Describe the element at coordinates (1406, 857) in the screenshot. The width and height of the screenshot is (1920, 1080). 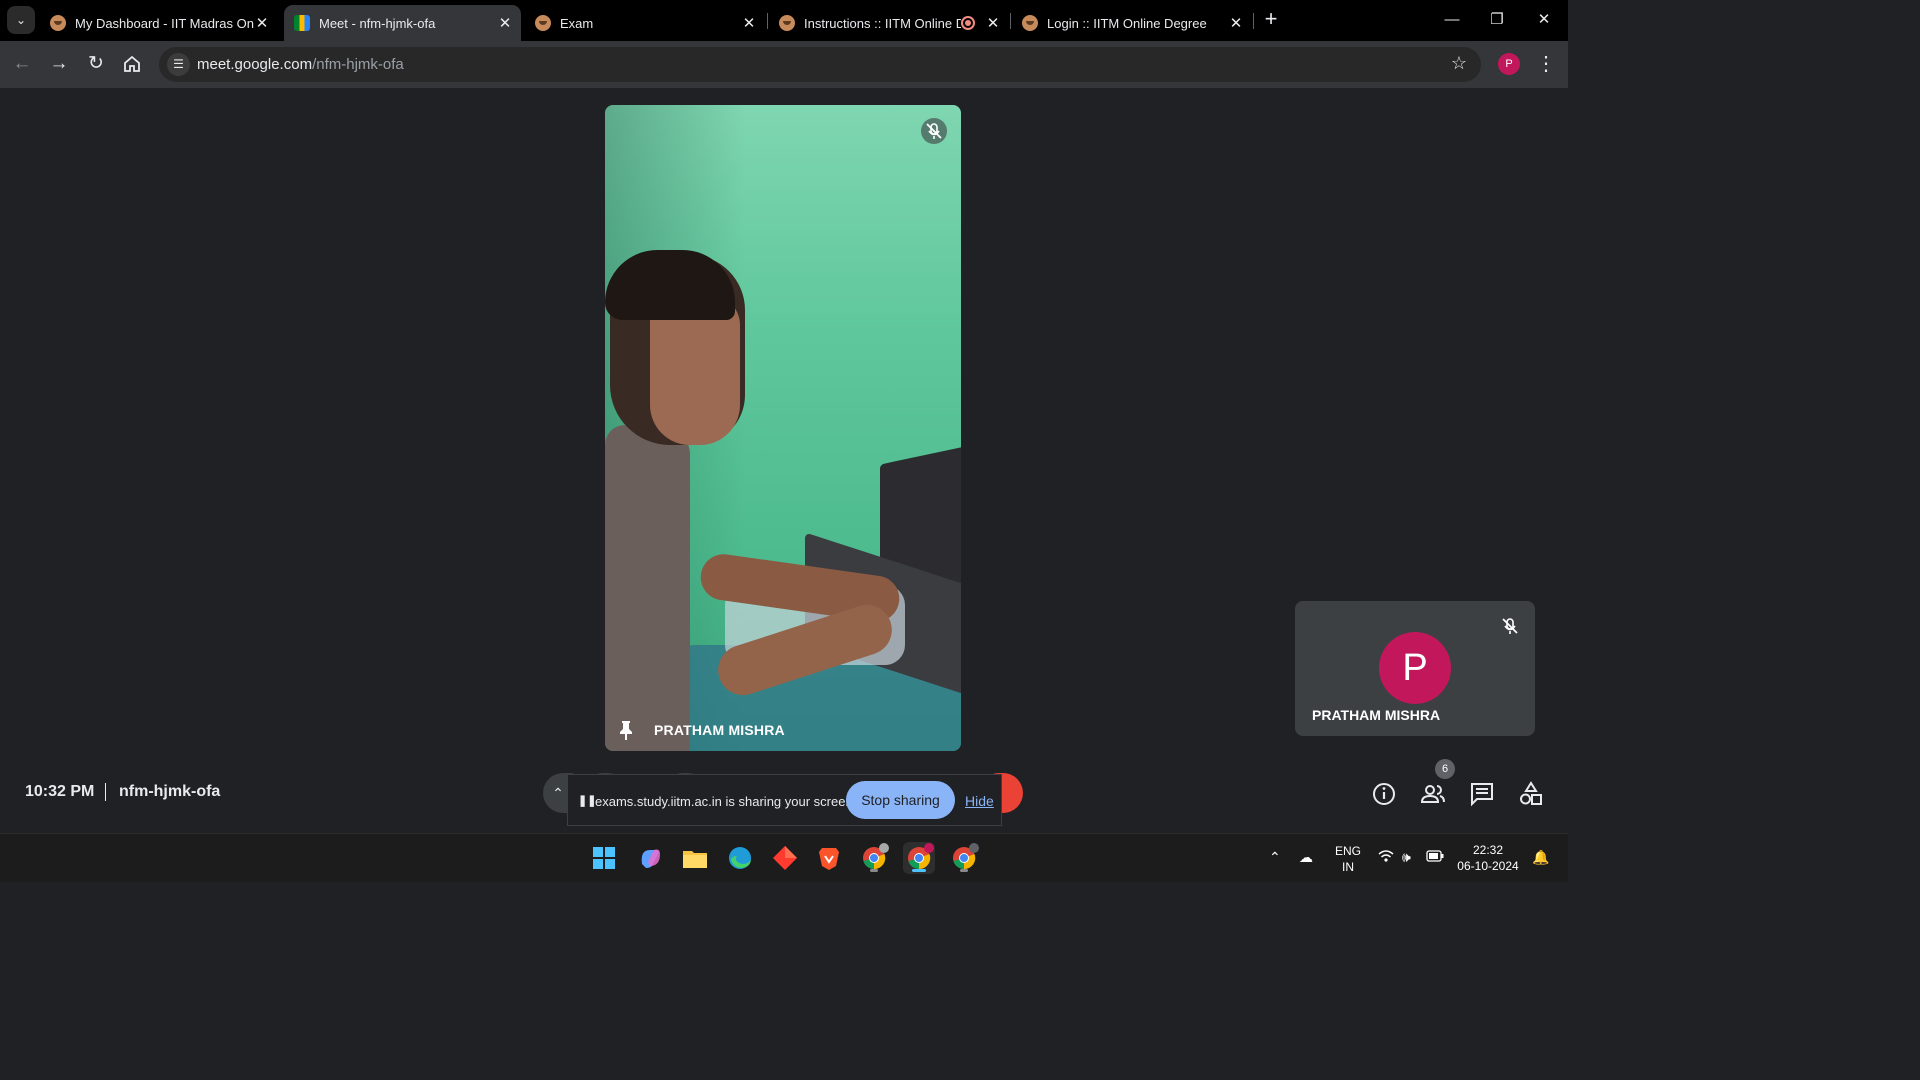
I see `volume-icon: 🕪` at that location.